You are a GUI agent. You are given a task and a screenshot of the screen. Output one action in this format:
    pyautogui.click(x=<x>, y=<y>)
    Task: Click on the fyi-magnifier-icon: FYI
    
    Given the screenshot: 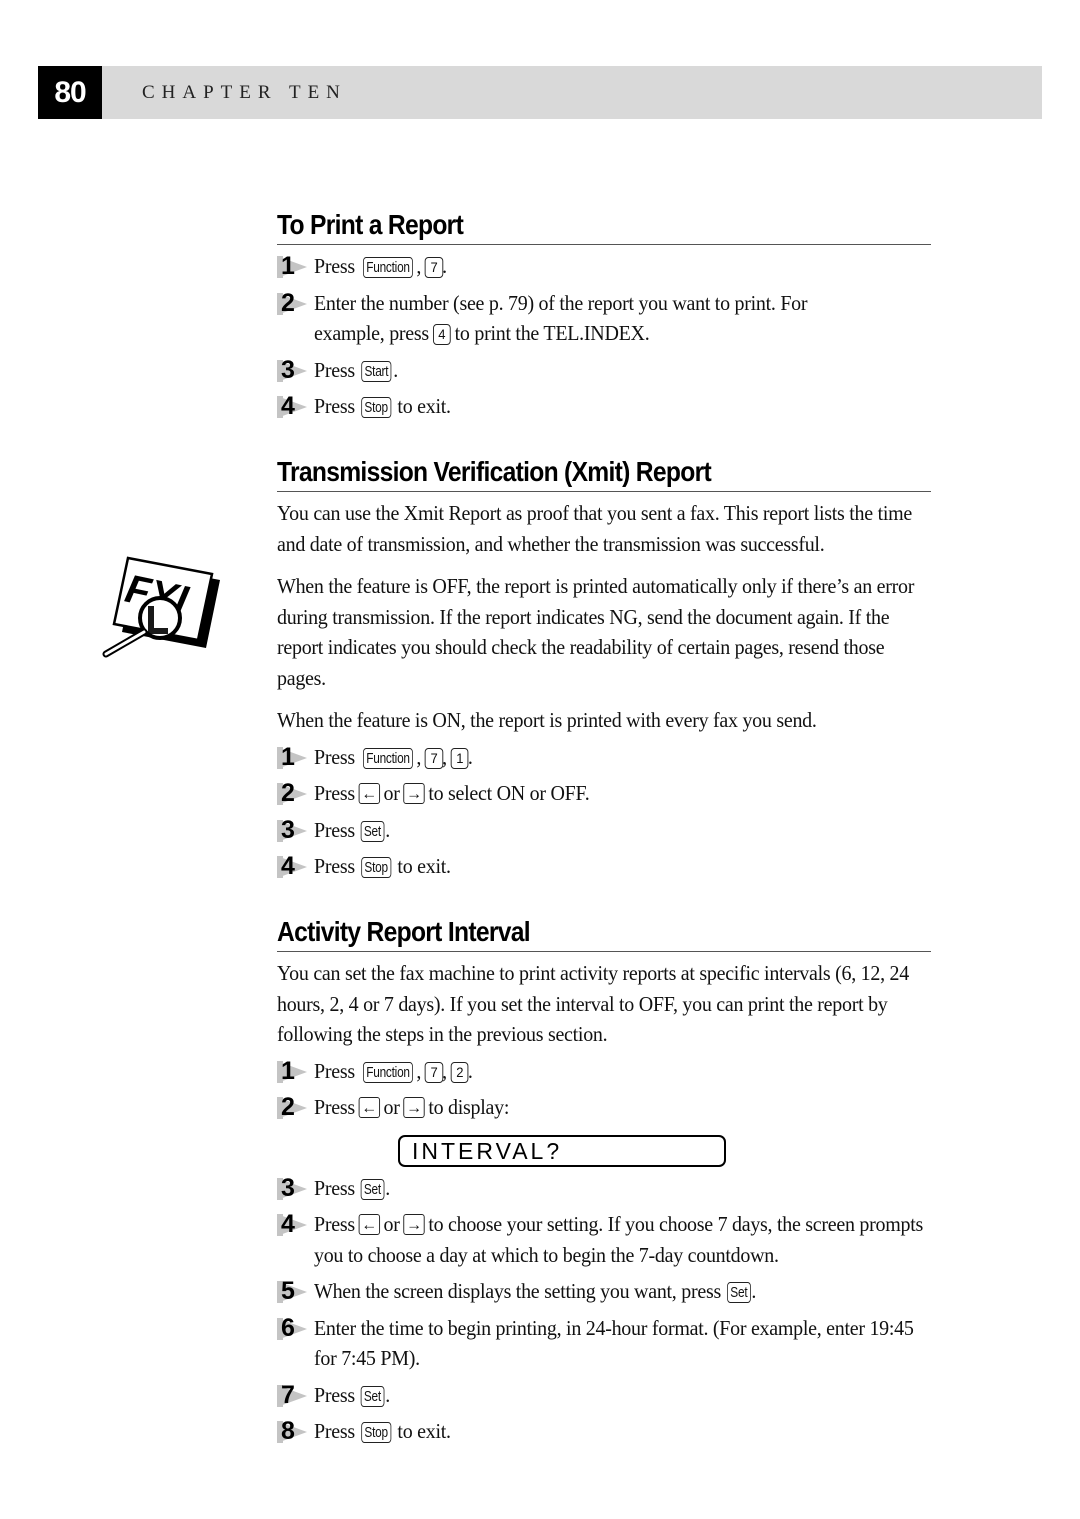 What is the action you would take?
    pyautogui.click(x=161, y=607)
    